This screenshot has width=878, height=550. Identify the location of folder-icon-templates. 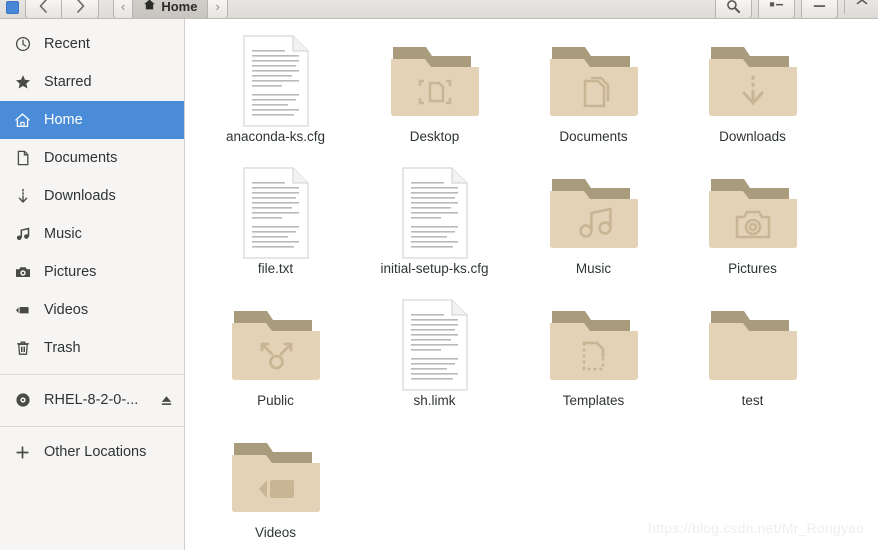
(594, 345).